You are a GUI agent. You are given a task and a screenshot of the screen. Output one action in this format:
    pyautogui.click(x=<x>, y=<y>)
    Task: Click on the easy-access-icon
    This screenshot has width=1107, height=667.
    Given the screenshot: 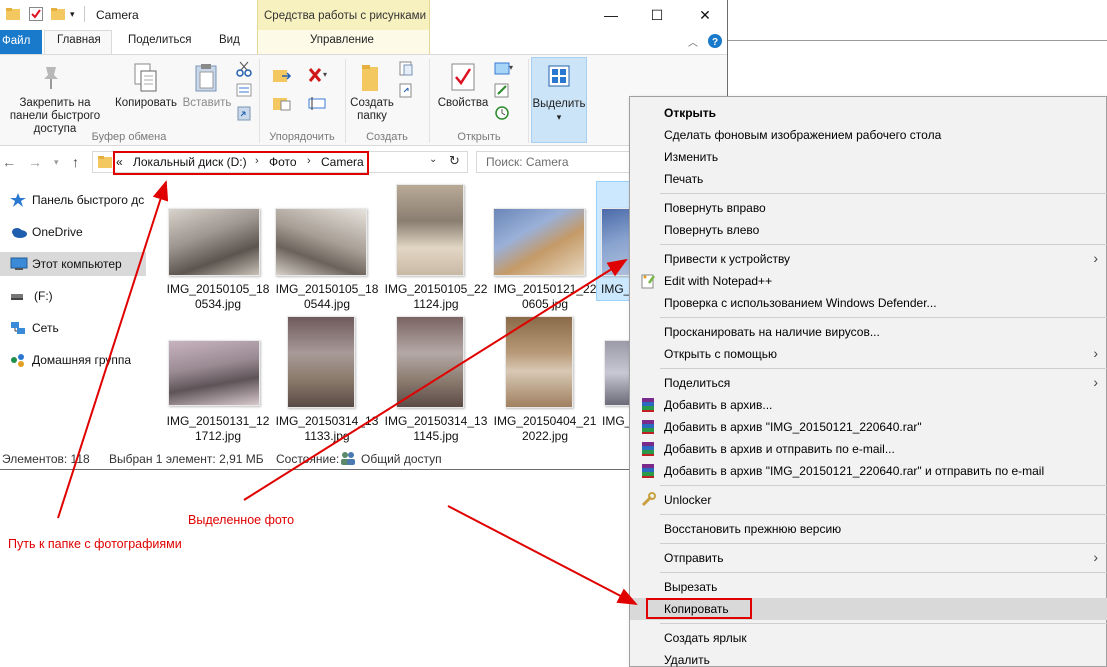 What is the action you would take?
    pyautogui.click(x=408, y=92)
    